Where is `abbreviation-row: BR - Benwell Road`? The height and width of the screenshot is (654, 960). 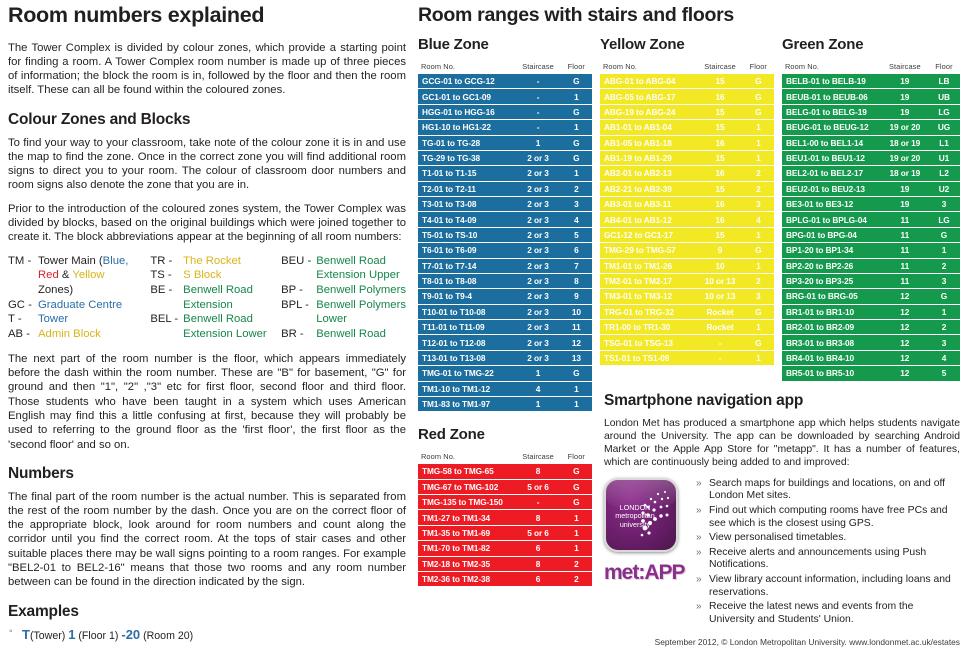 abbreviation-row: BR - Benwell Road is located at coordinates (343, 334).